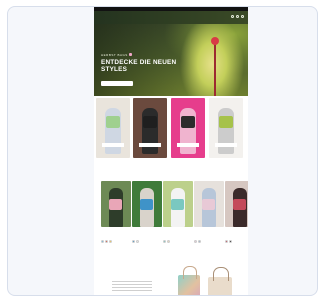  I want to click on promo-text, so click(132, 287).